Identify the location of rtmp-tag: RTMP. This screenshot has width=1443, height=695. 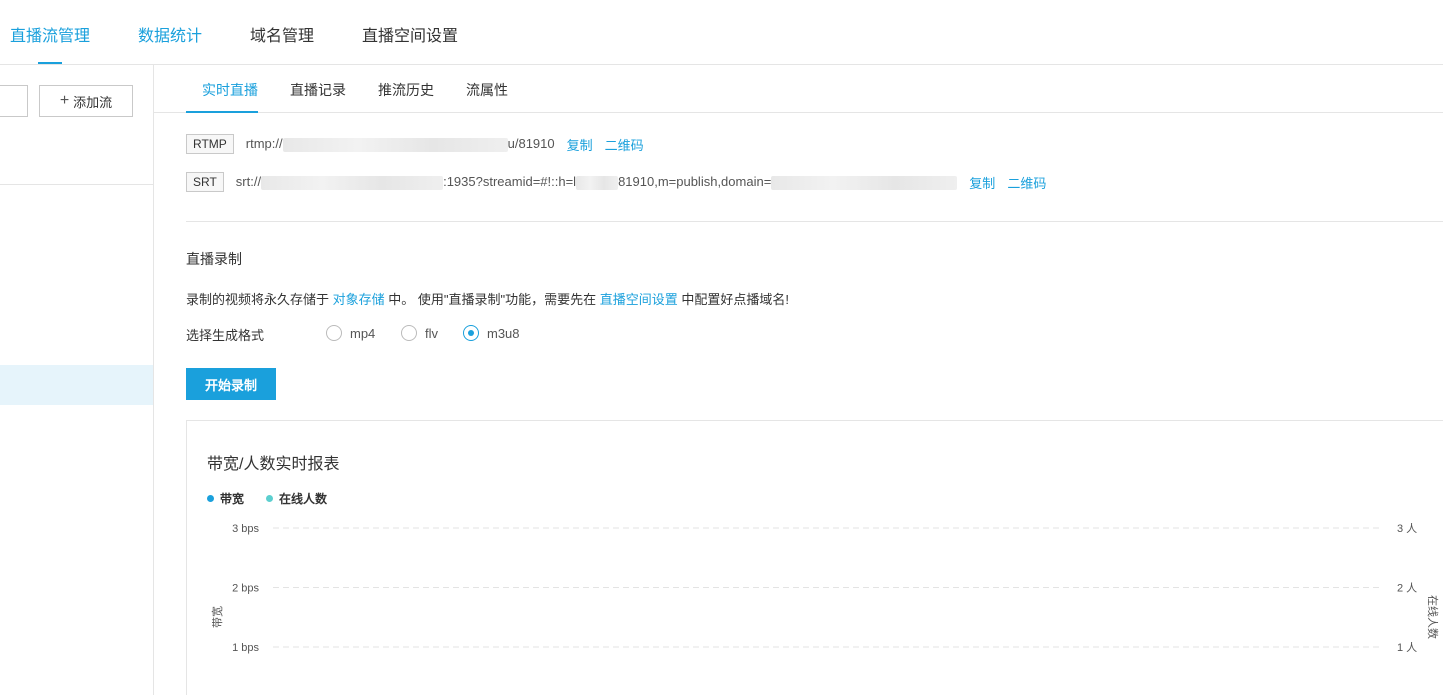
(210, 144).